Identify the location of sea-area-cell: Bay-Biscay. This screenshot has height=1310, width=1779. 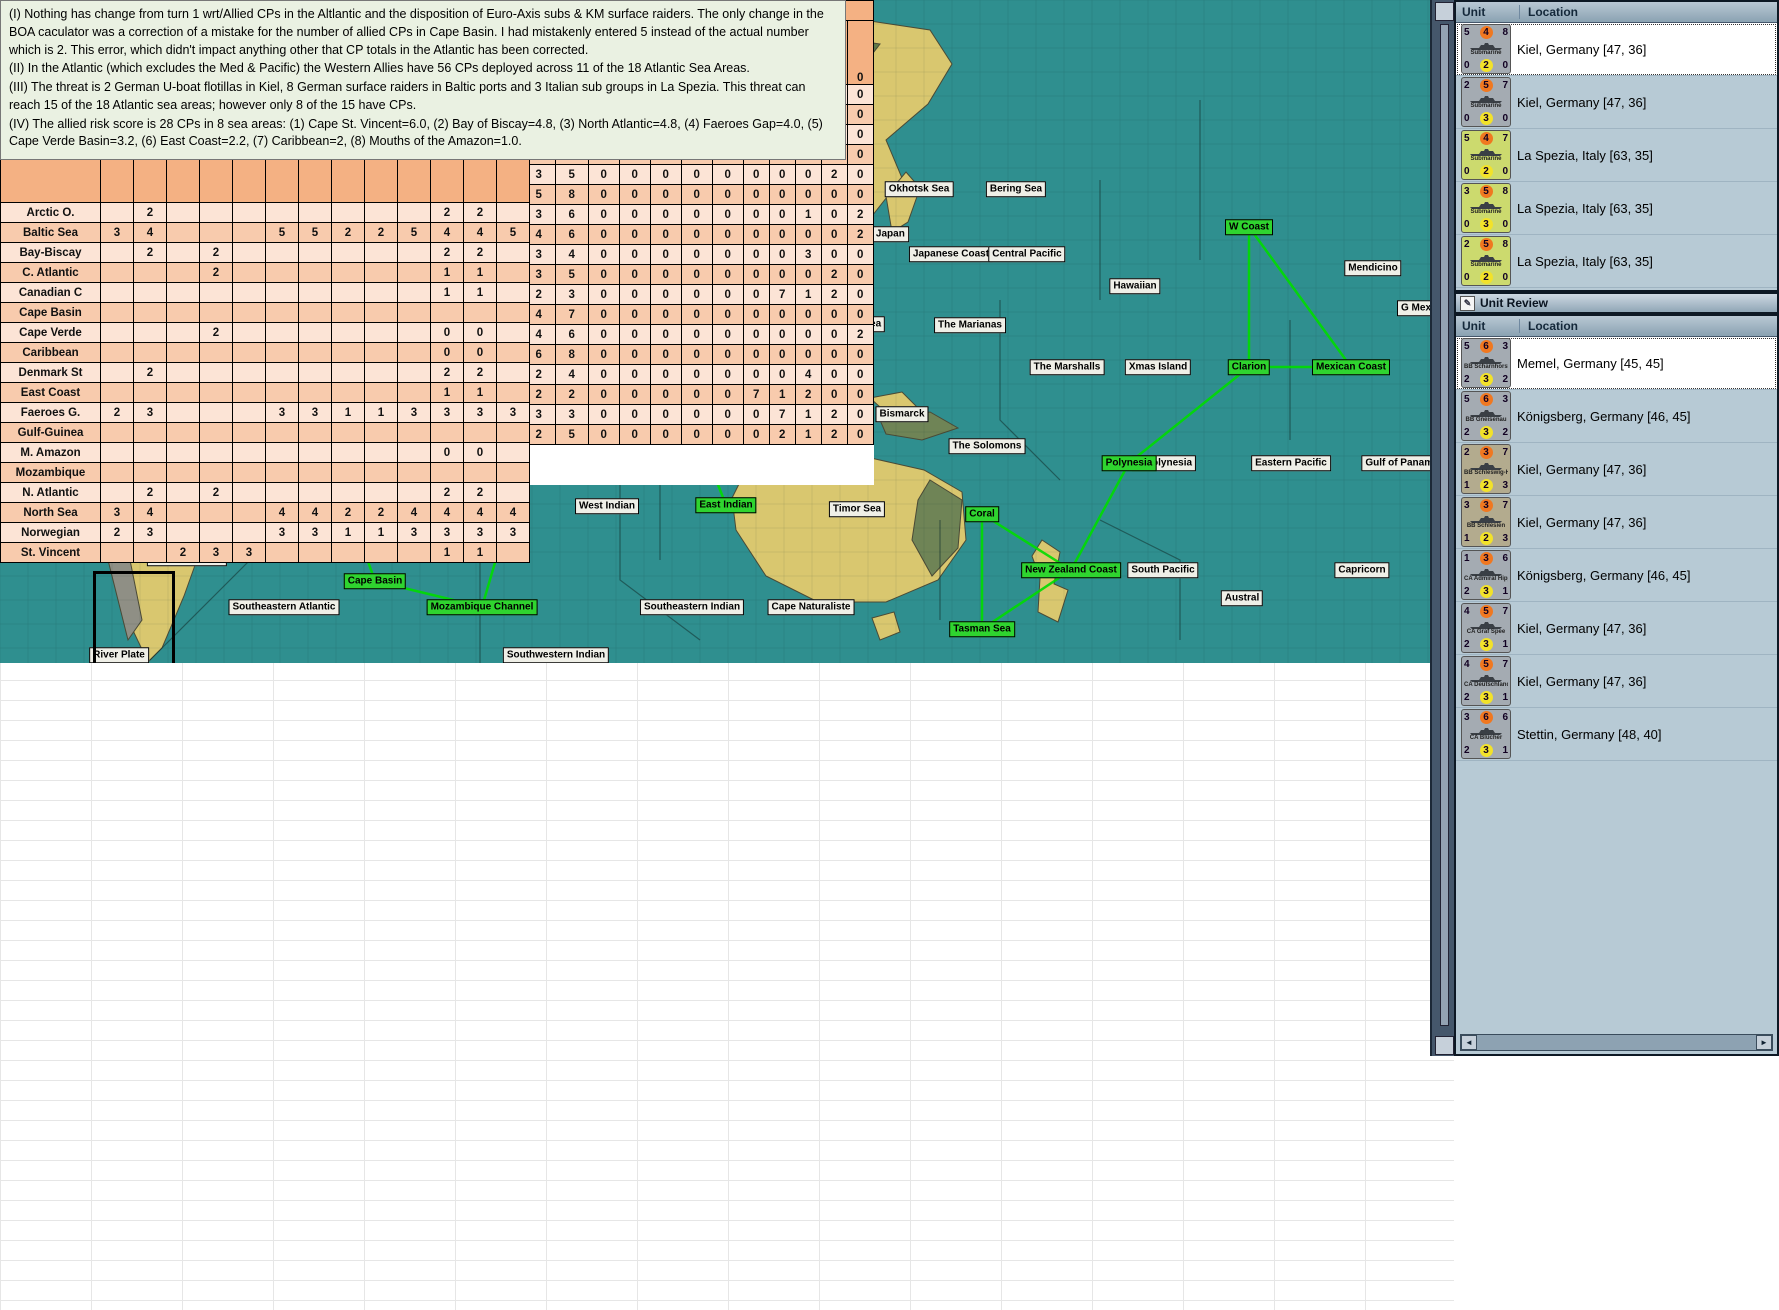
(50, 252).